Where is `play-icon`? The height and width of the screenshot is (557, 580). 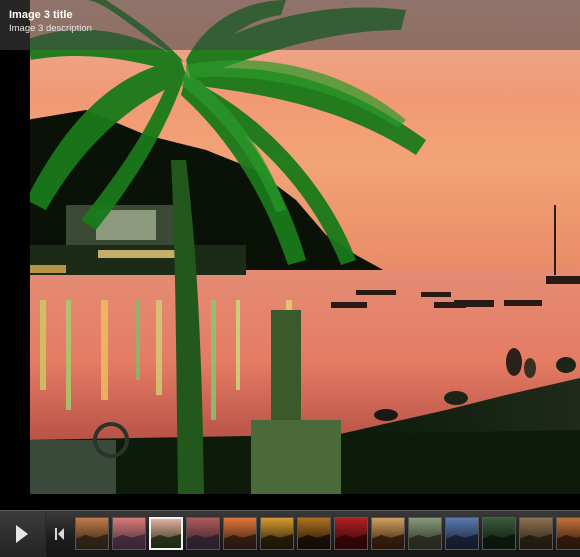
play-icon is located at coordinates (22, 534).